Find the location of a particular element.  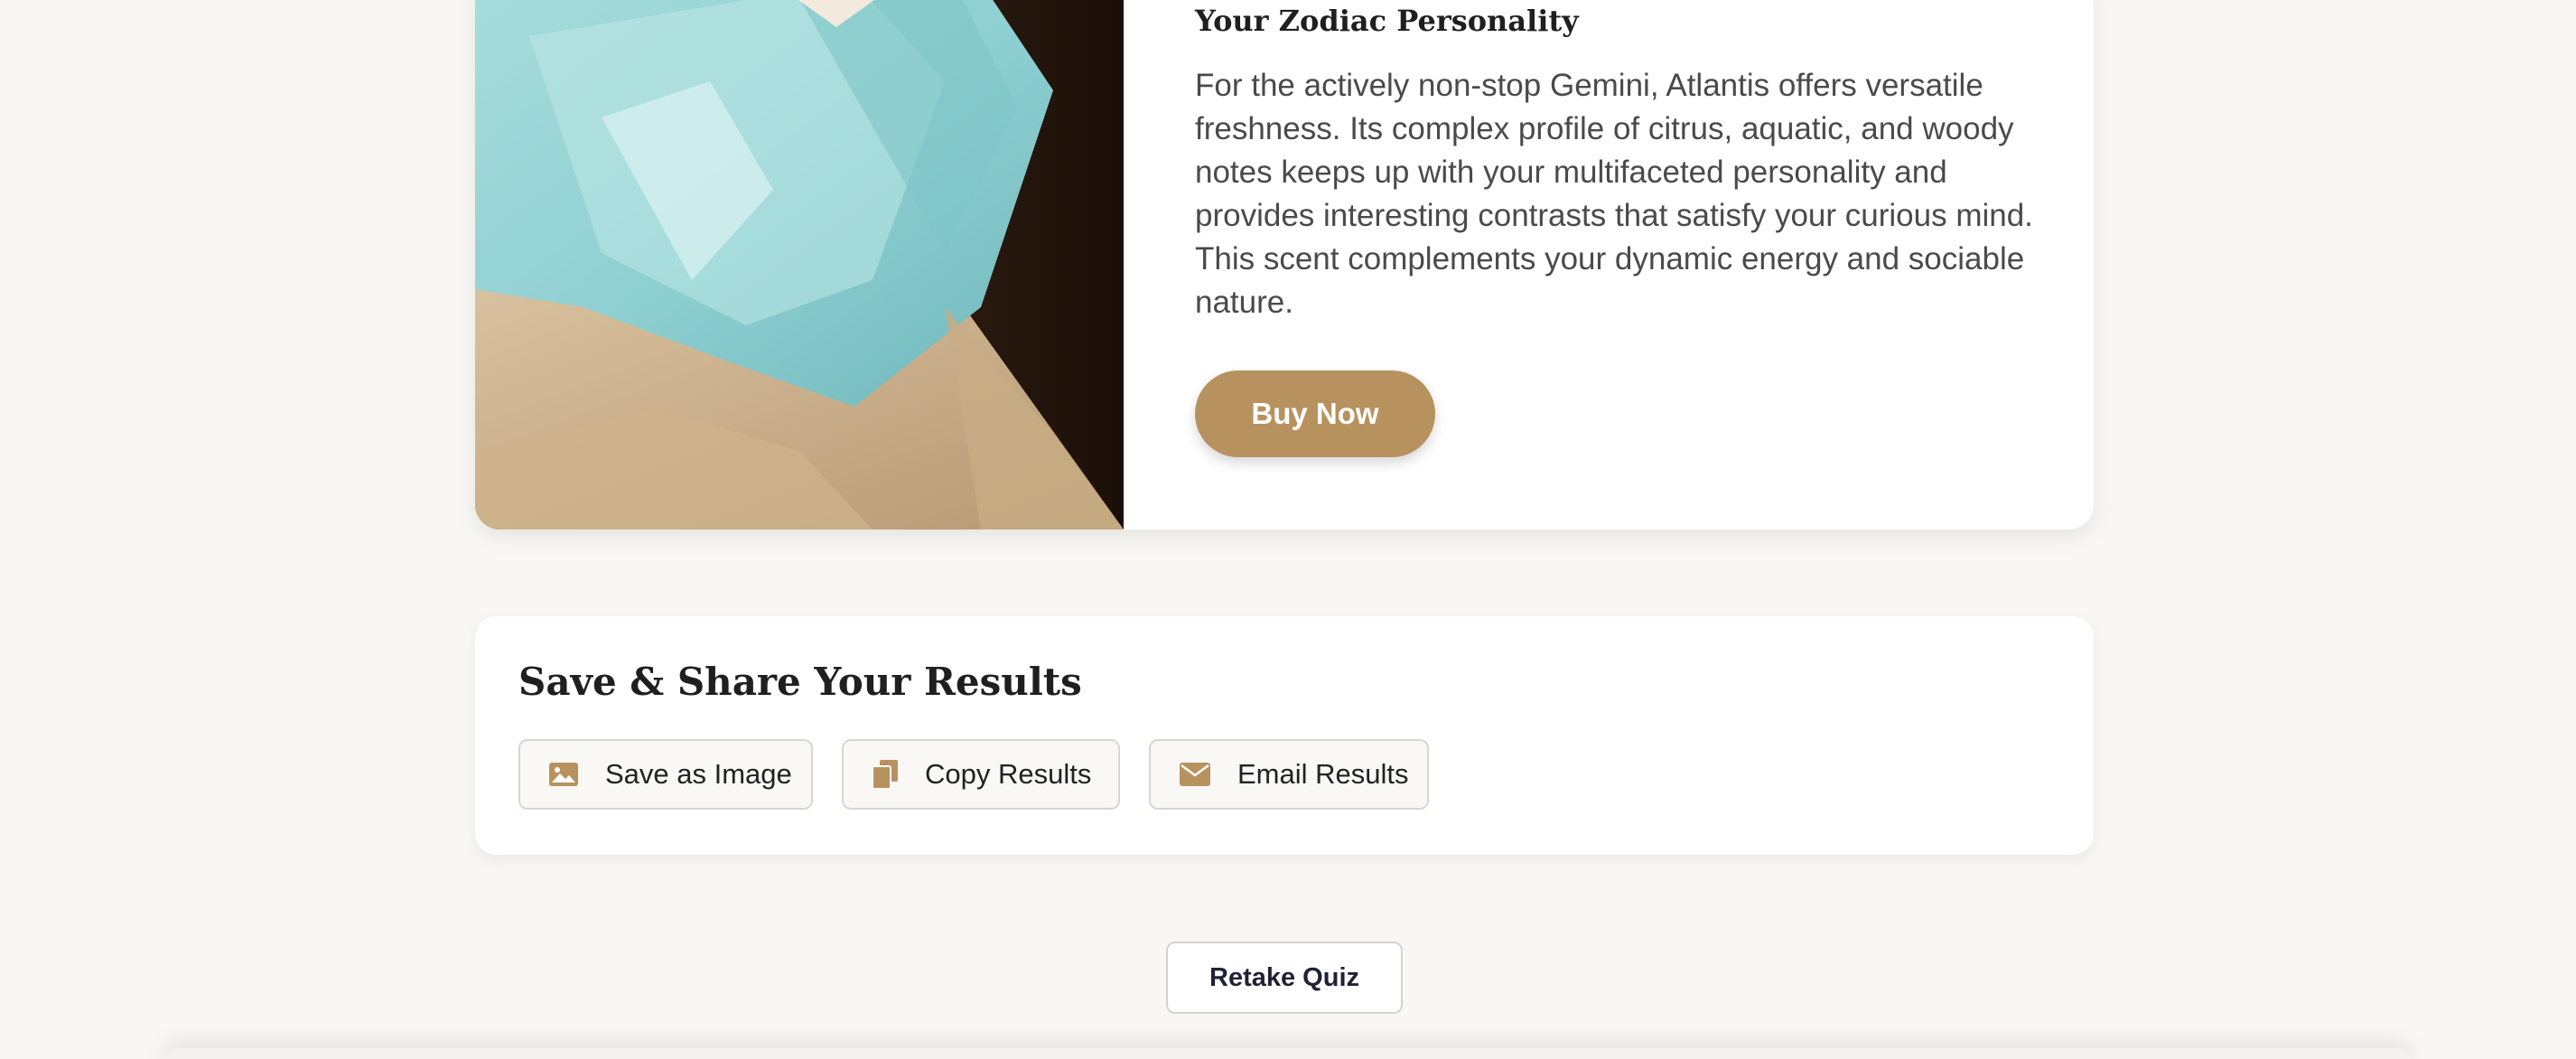

save-as-image-button: Save as Image is located at coordinates (665, 774).